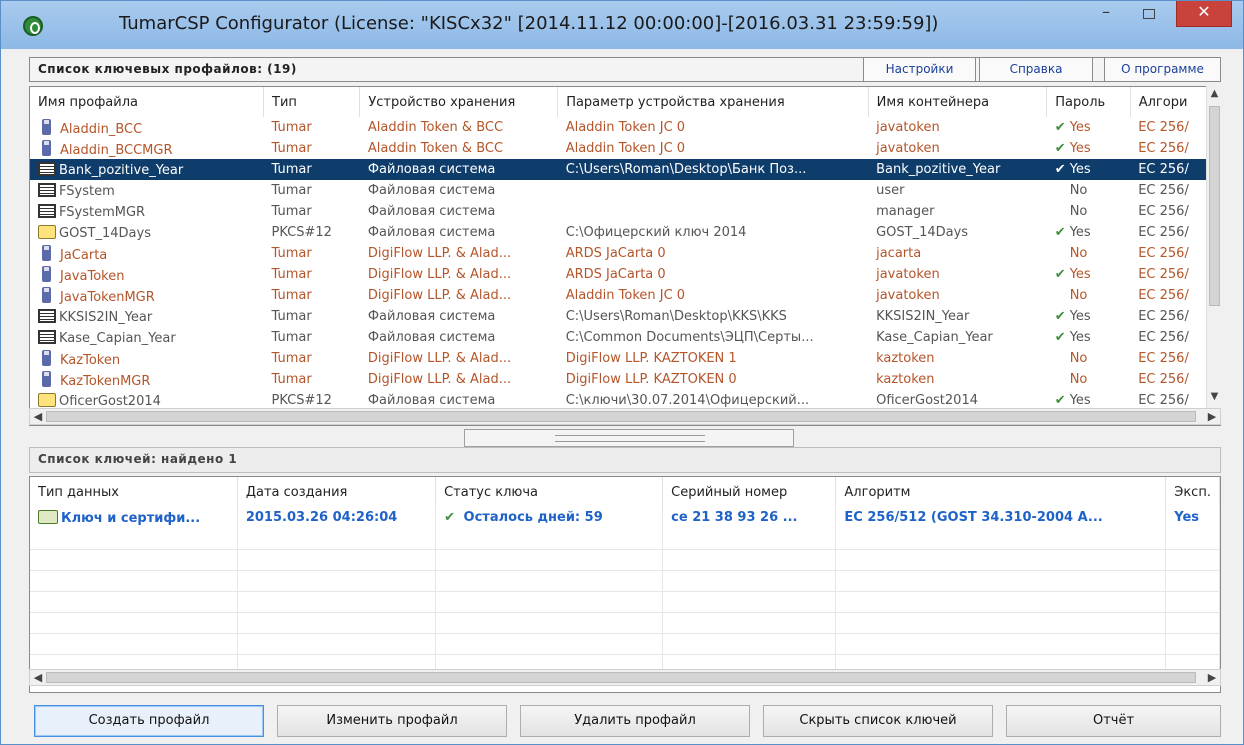 This screenshot has width=1244, height=745. Describe the element at coordinates (117, 338) in the screenshot. I see `profile-name: Kase_Capian_Year` at that location.